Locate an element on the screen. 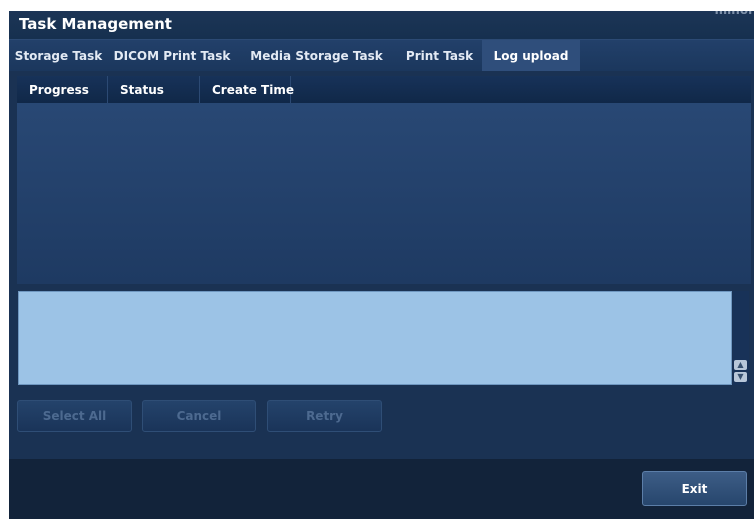 The height and width of the screenshot is (519, 754). dialog-title: Task Management is located at coordinates (95, 24).